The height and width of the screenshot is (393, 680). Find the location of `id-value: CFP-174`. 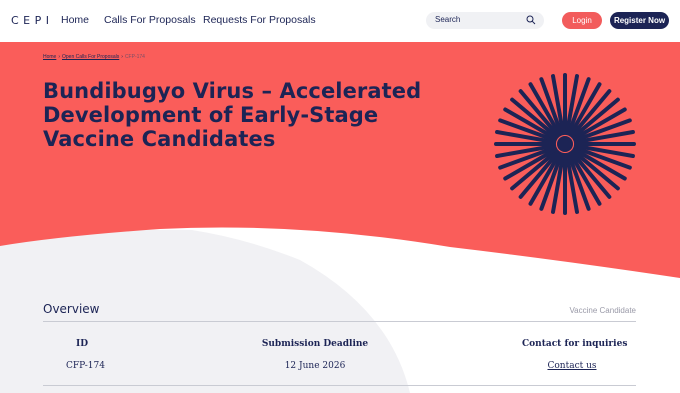

id-value: CFP-174 is located at coordinates (85, 366).